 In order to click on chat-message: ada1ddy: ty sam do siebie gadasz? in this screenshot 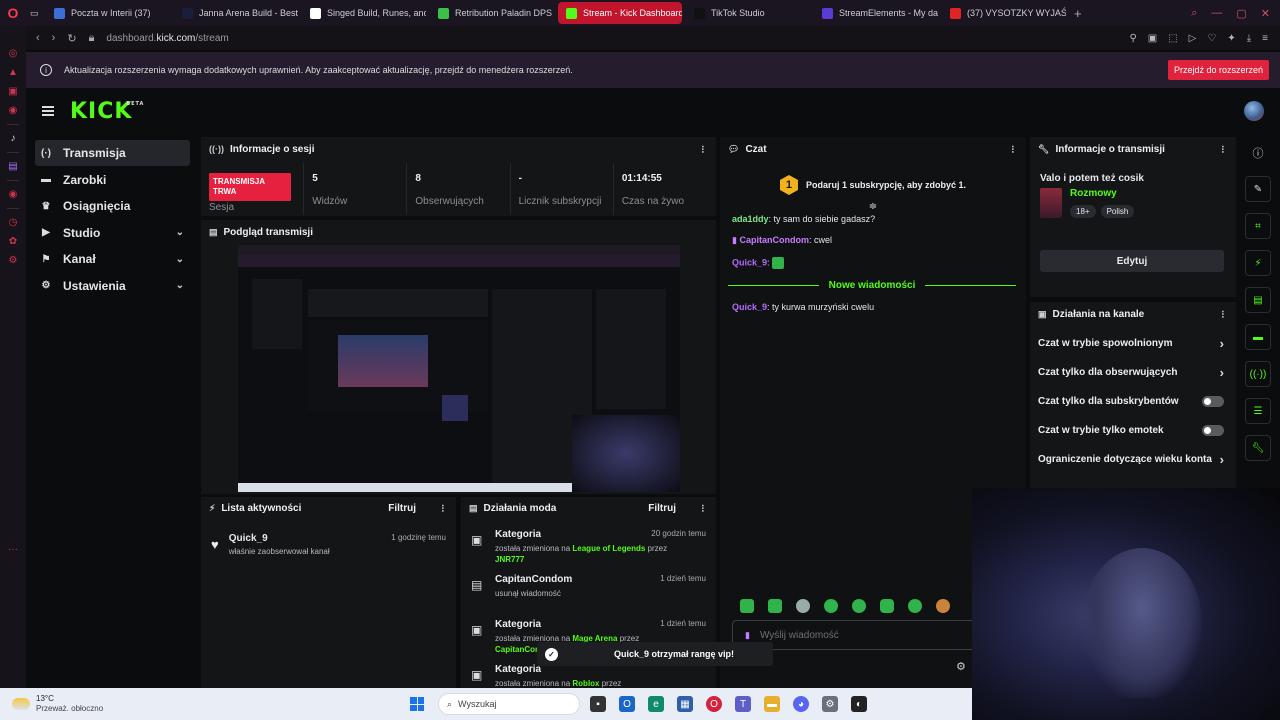, I will do `click(879, 219)`.